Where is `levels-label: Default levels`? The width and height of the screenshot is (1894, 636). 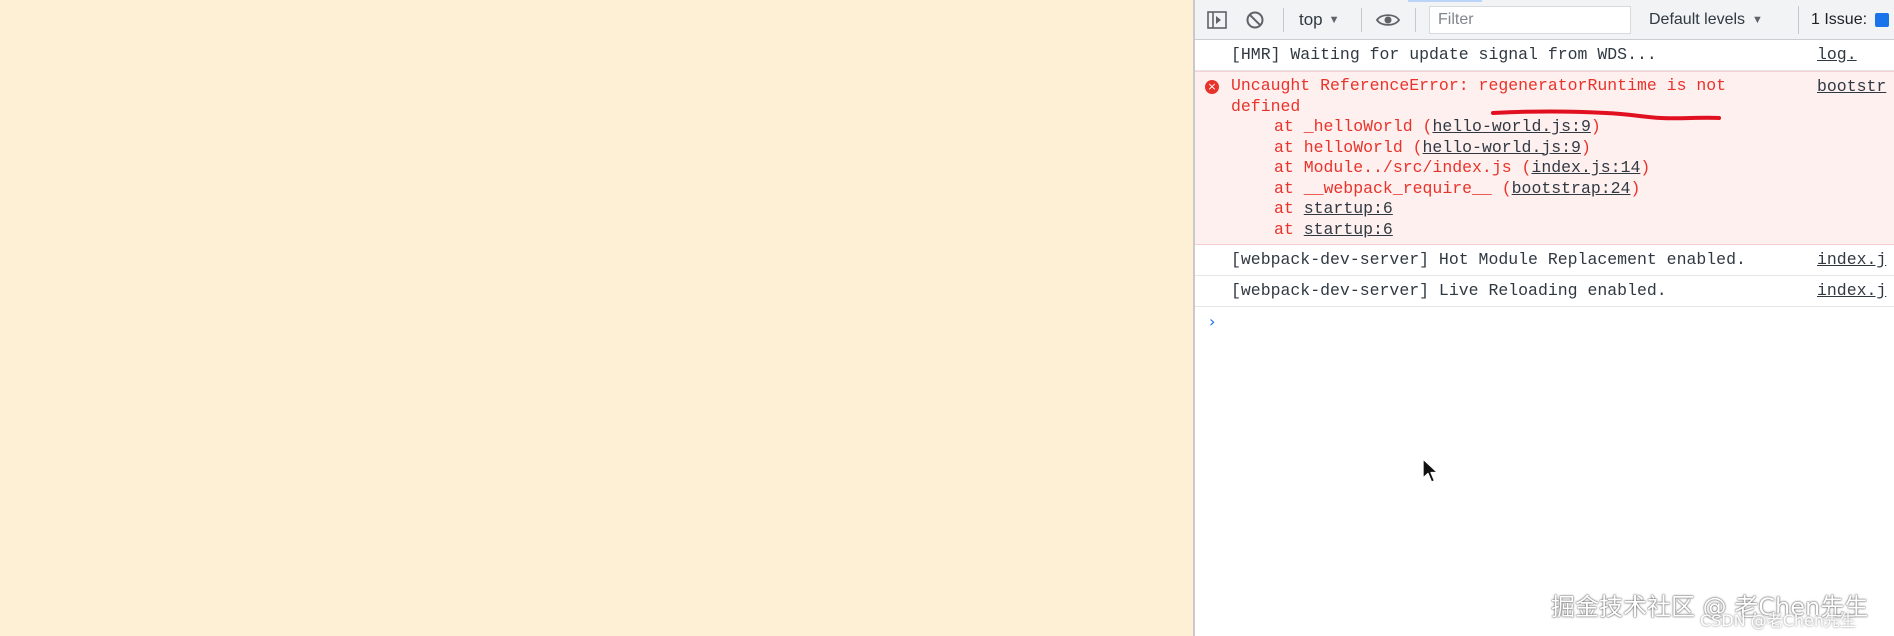
levels-label: Default levels is located at coordinates (1697, 19).